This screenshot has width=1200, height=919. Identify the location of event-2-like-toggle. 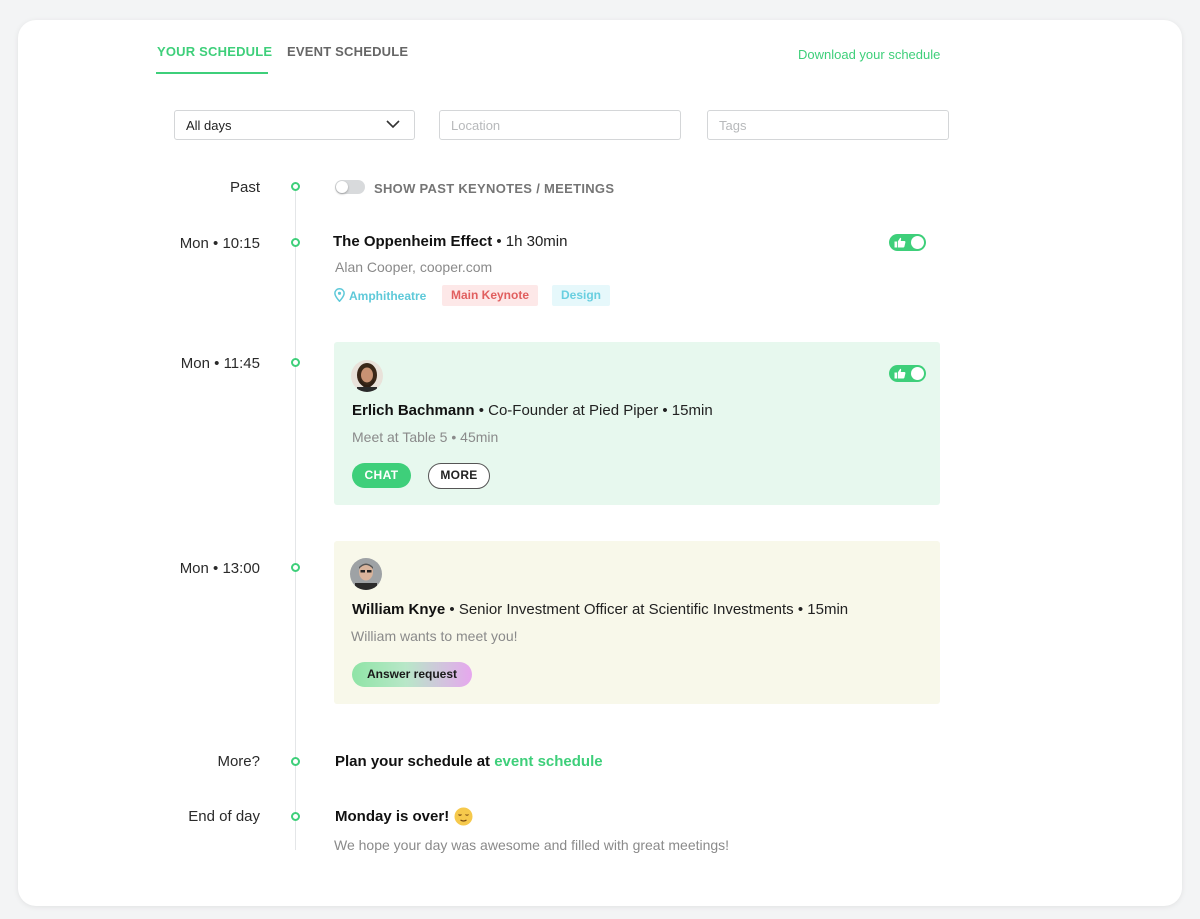
(907, 373).